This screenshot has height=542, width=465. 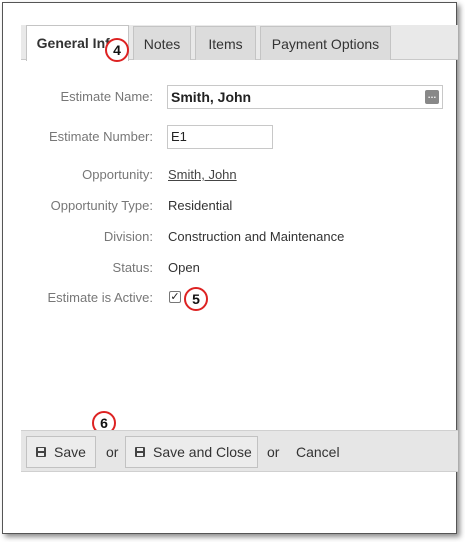 What do you see at coordinates (225, 43) in the screenshot?
I see `tab-items: Items` at bounding box center [225, 43].